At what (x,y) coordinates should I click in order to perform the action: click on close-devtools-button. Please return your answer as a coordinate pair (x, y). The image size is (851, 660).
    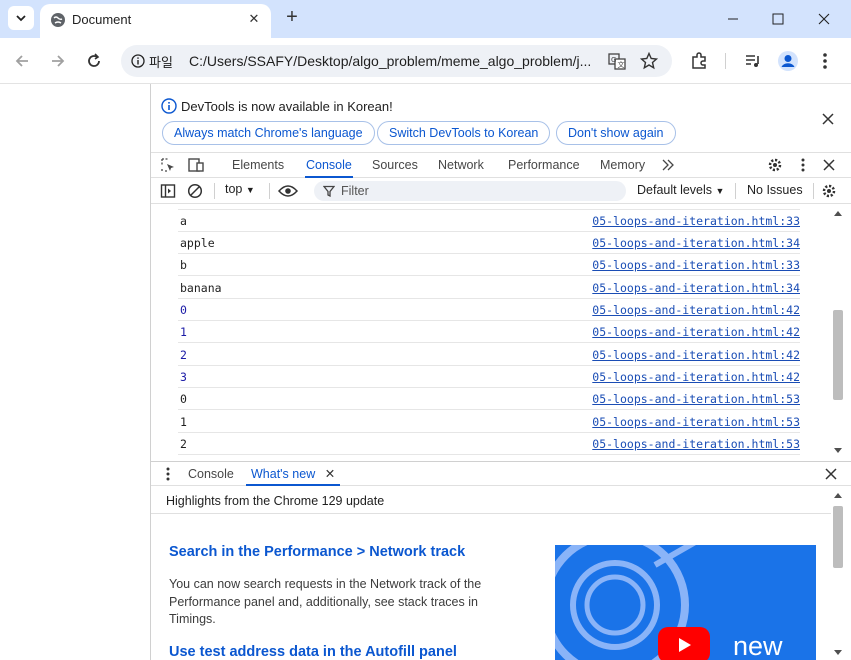
    Looking at the image, I should click on (829, 165).